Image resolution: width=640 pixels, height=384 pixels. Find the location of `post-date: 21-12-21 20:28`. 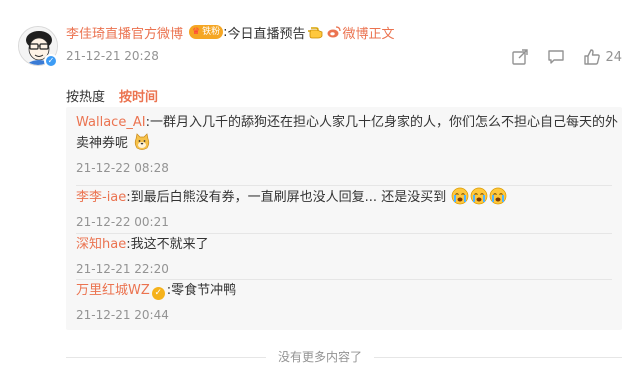

post-date: 21-12-21 20:28 is located at coordinates (112, 56).